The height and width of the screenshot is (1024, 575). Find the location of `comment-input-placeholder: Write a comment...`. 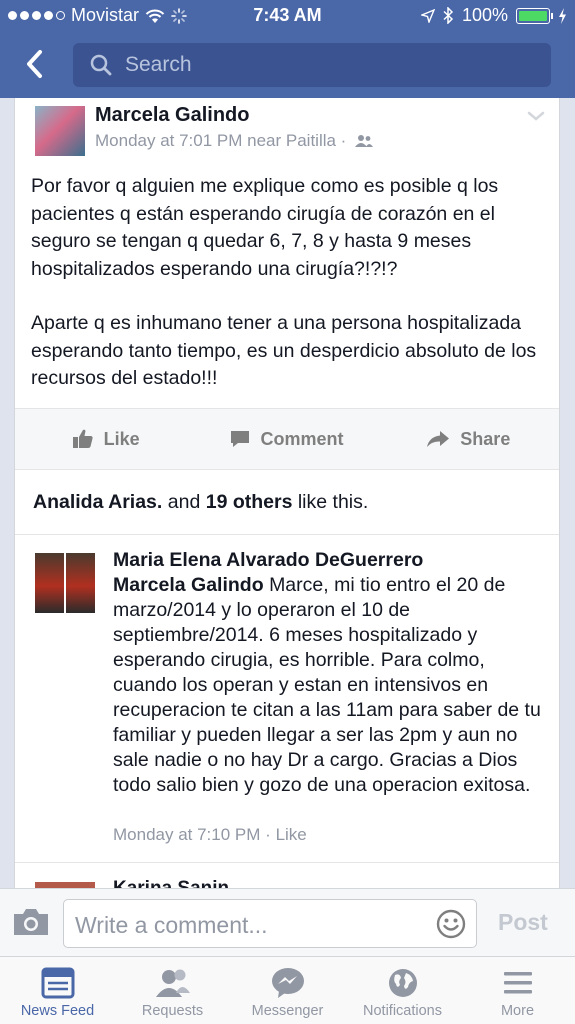

comment-input-placeholder: Write a comment... is located at coordinates (171, 925).